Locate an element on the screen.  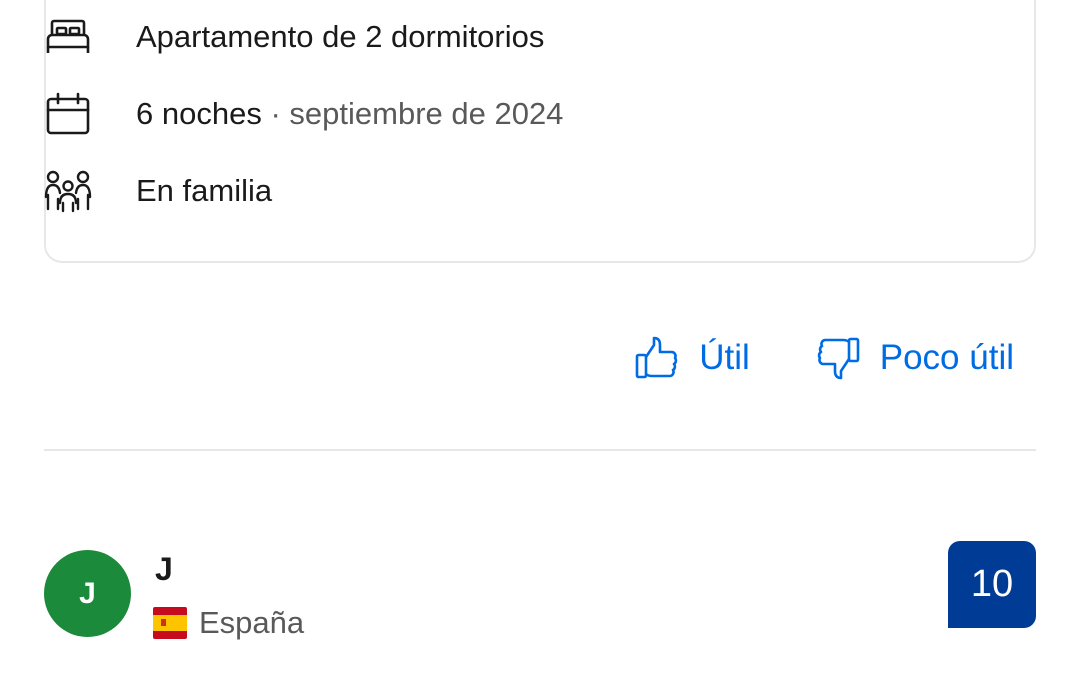
helpful-button: Útil is located at coordinates (691, 358).